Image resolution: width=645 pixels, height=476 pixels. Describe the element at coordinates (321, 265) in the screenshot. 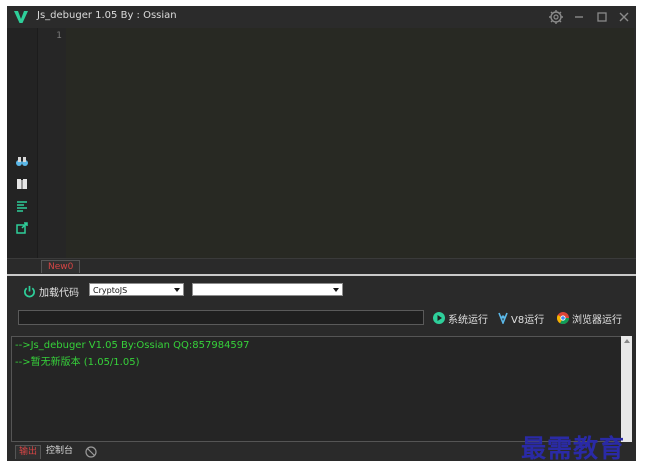

I see `editor-tab-strip: New0` at that location.